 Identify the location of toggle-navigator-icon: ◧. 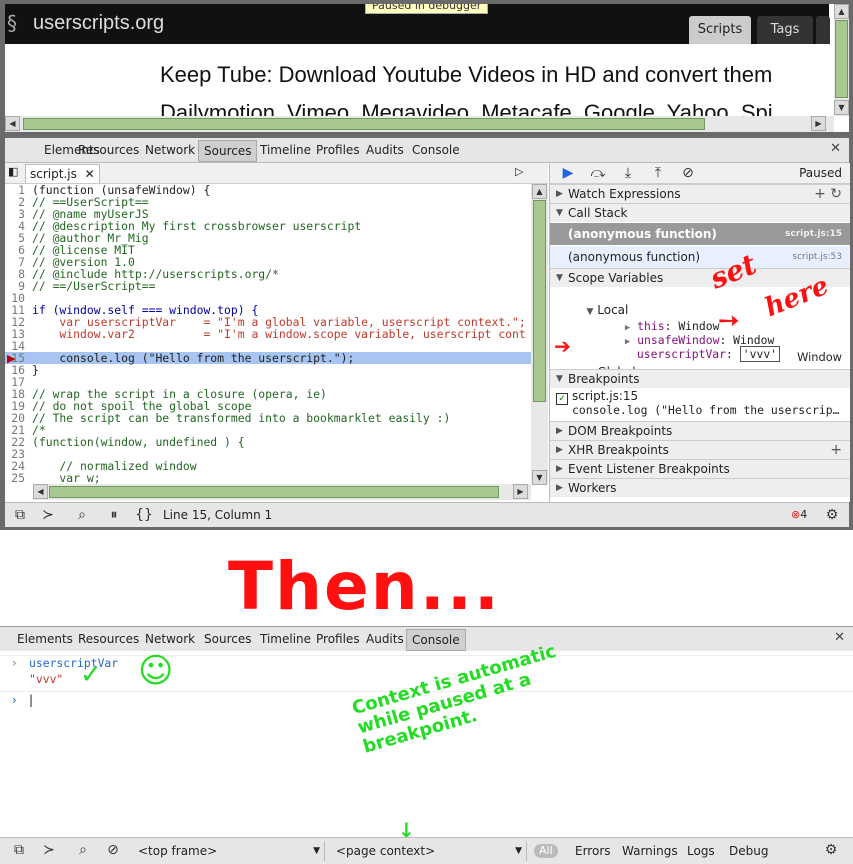
(13, 171).